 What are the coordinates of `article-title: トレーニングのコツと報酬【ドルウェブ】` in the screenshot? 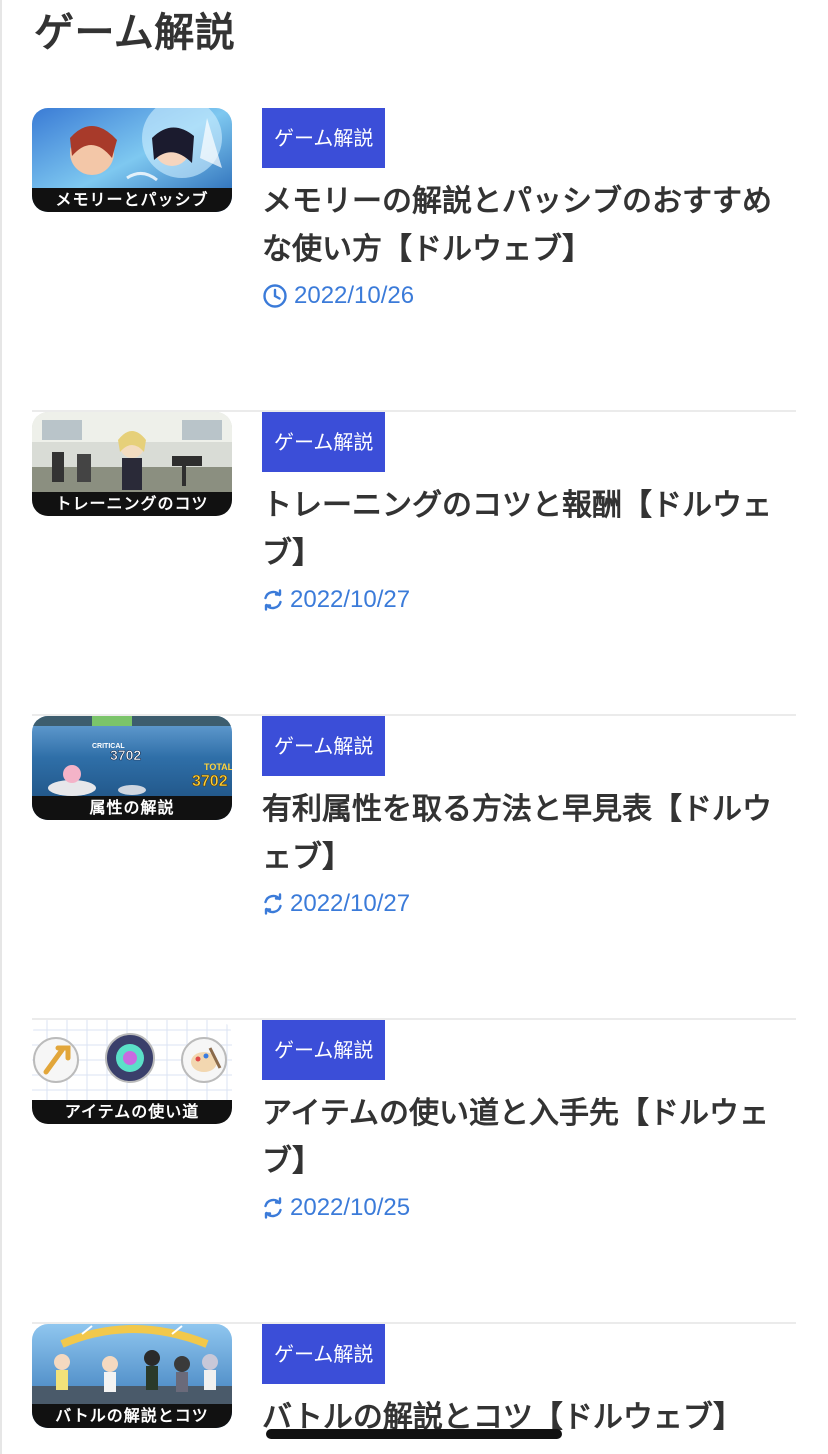 It's located at (522, 530).